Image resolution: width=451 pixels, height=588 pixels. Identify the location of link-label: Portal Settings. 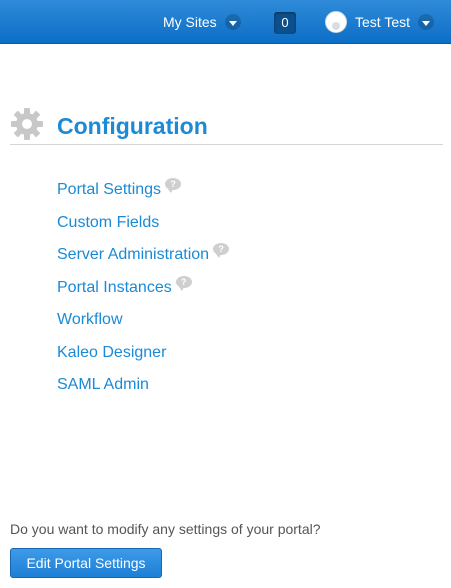
(109, 189).